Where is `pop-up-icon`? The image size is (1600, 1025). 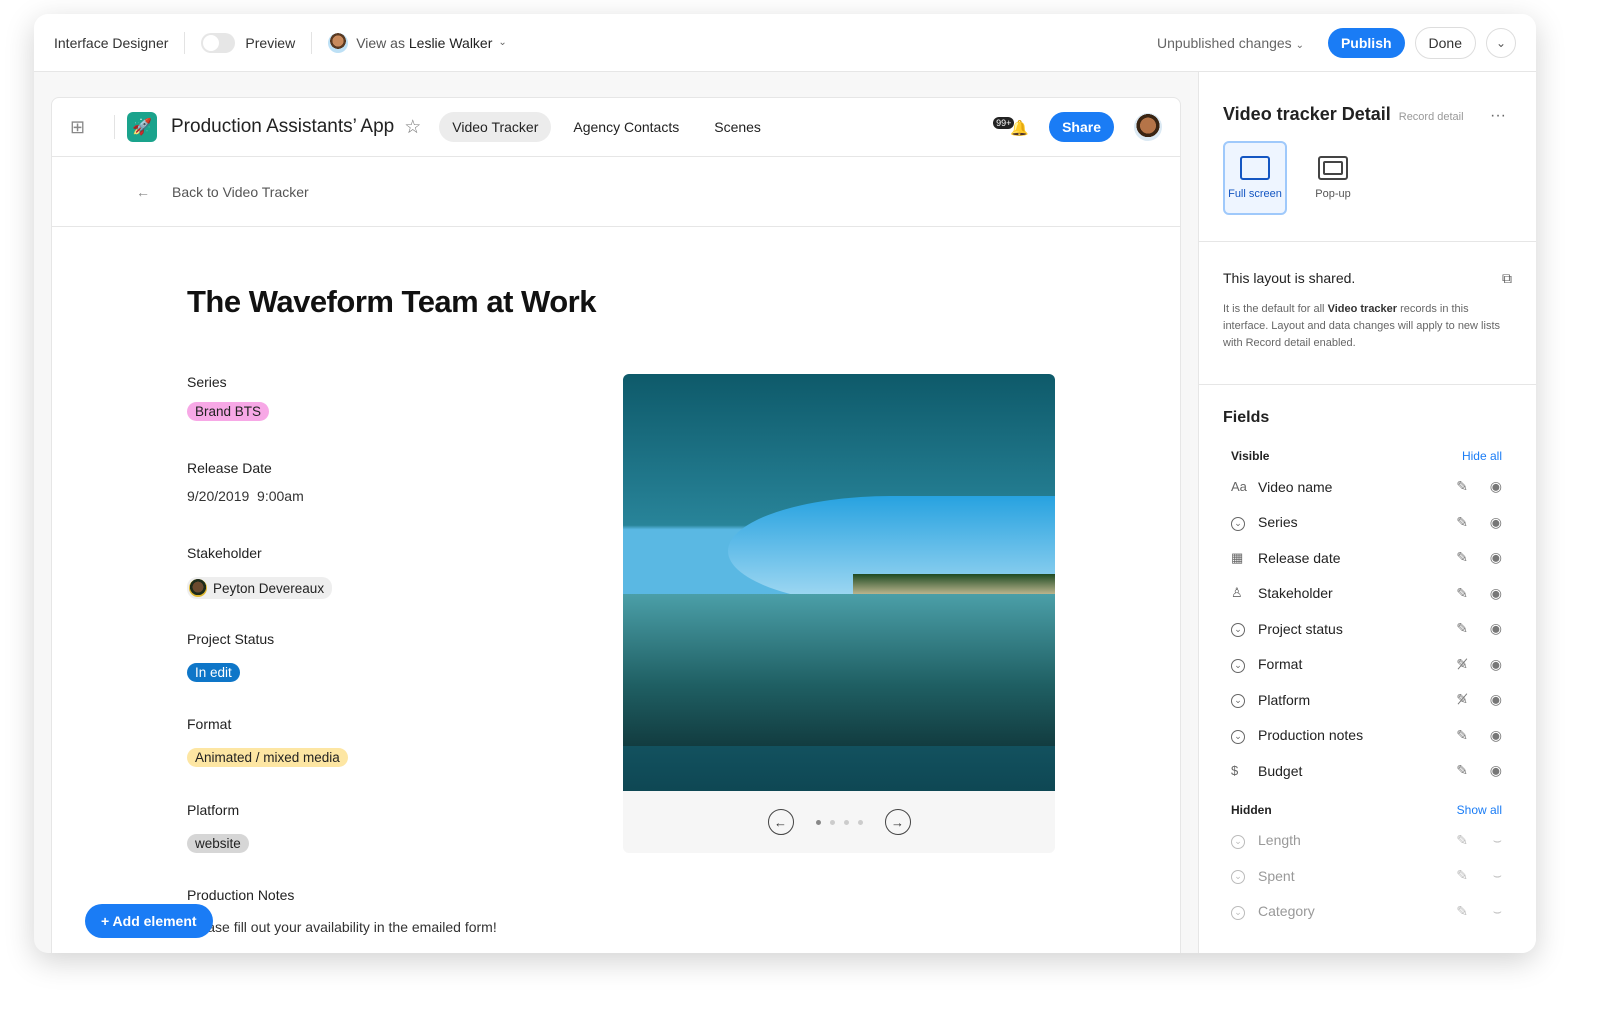 pop-up-icon is located at coordinates (1333, 168).